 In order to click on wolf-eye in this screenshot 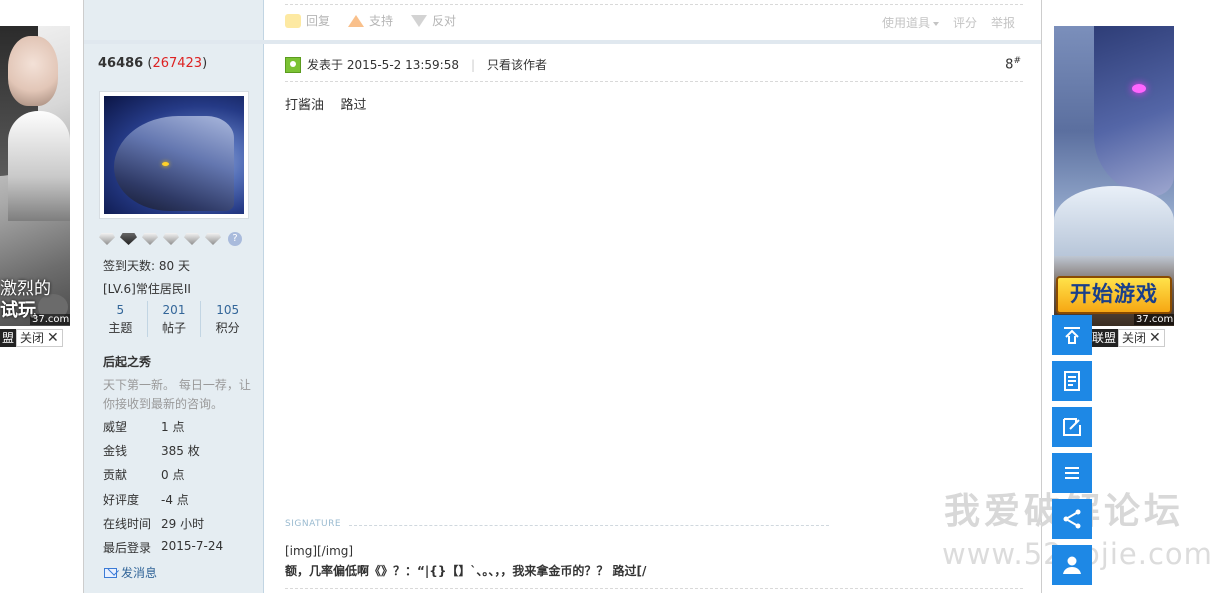, I will do `click(165, 164)`.